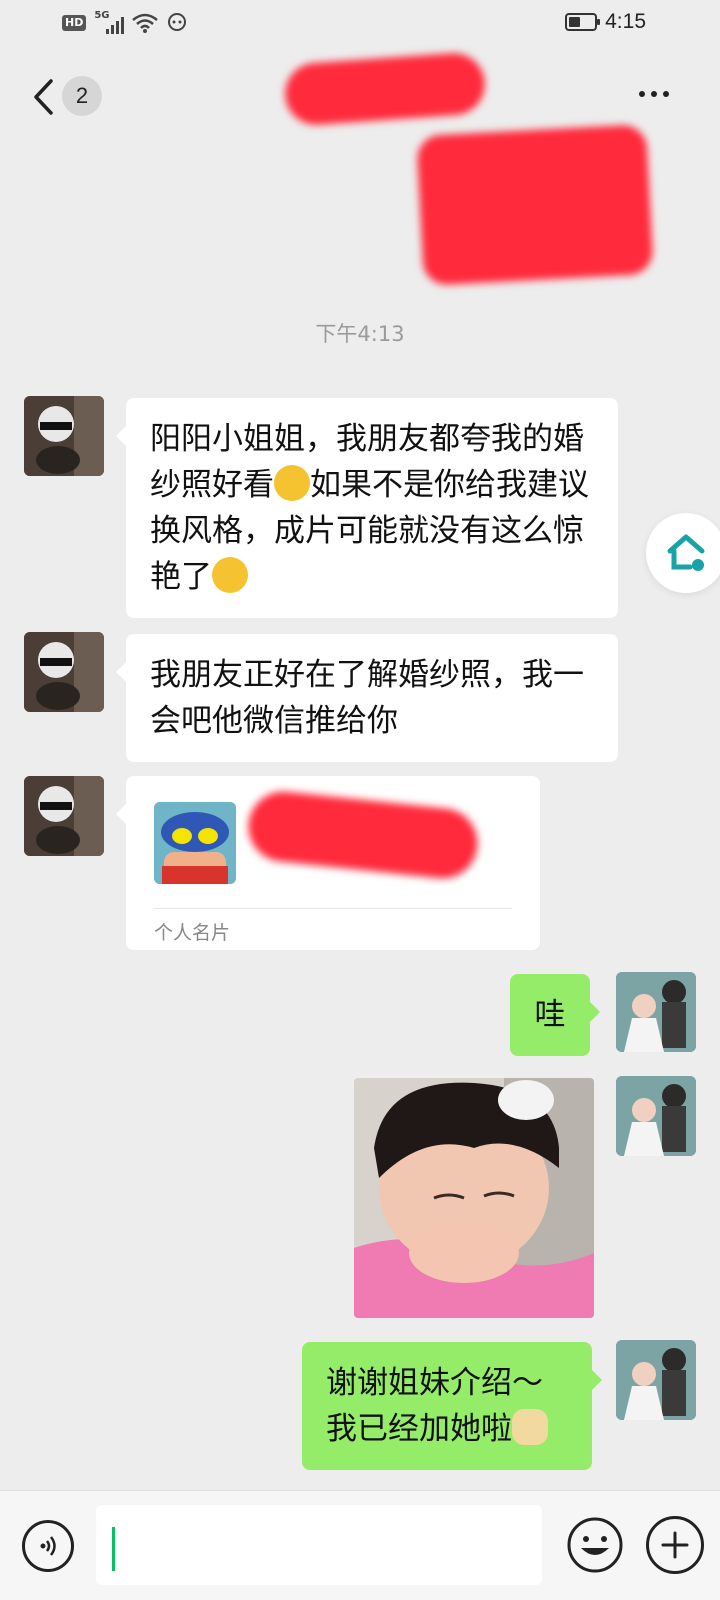 This screenshot has width=720, height=1600. I want to click on plus-button, so click(675, 1545).